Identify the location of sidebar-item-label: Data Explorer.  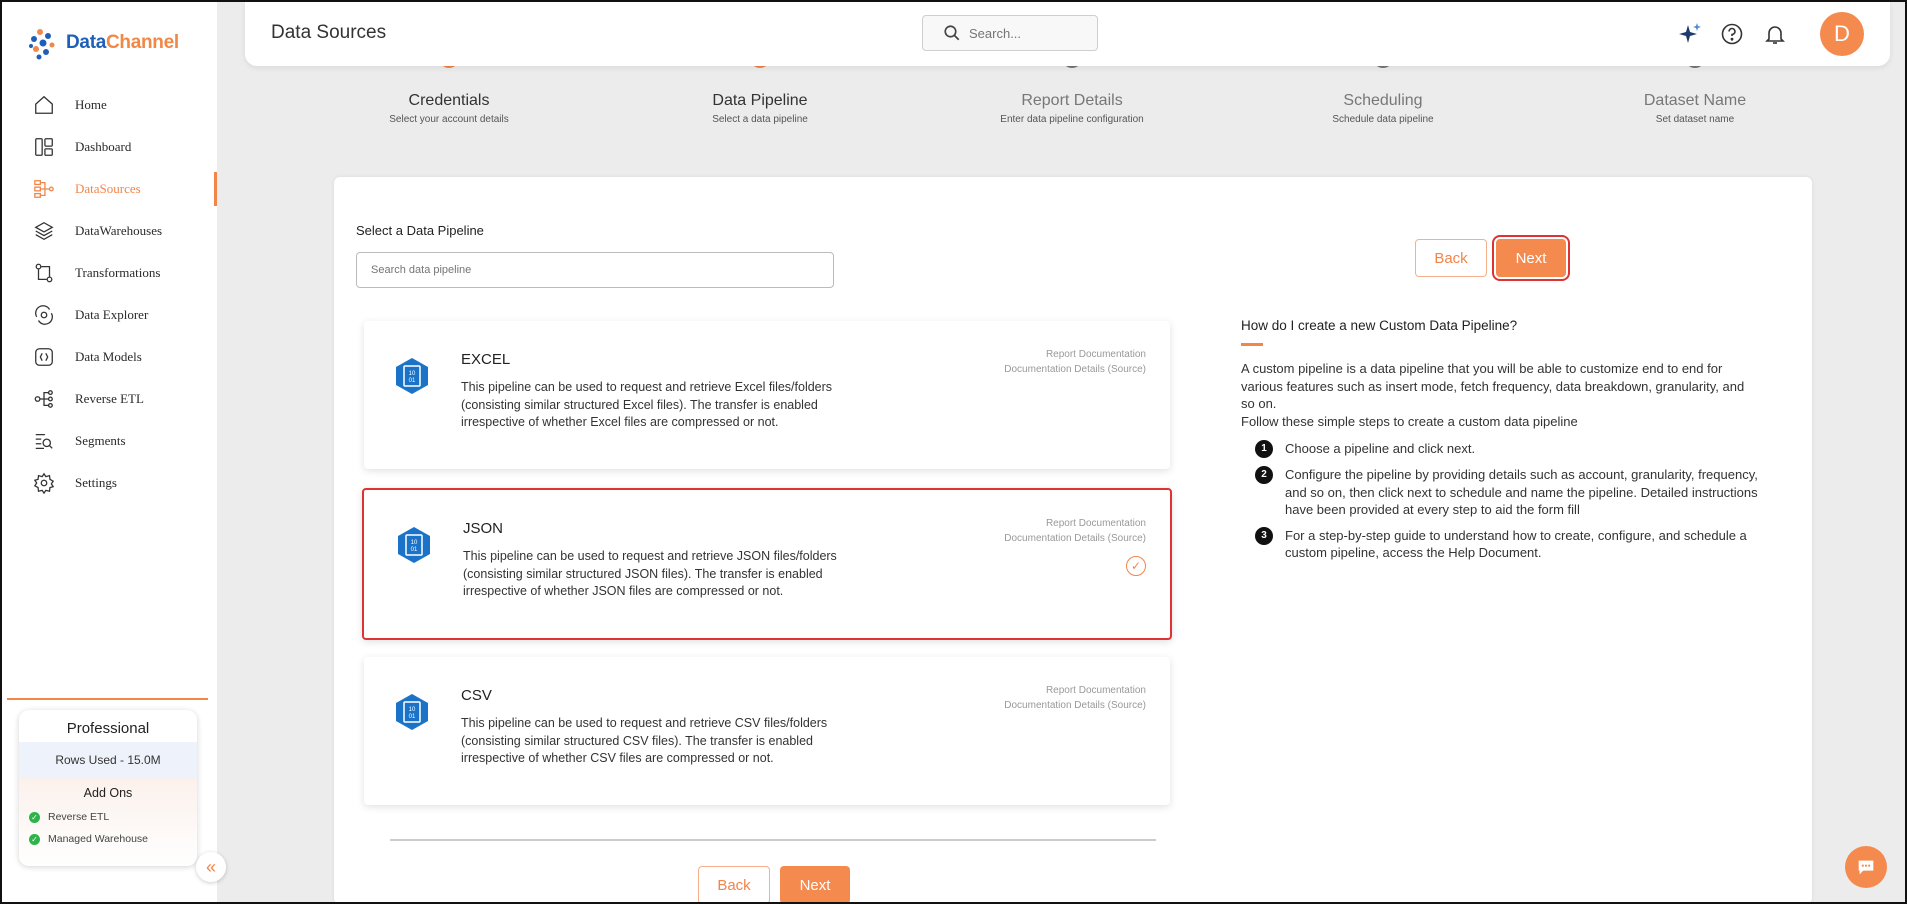
(112, 314).